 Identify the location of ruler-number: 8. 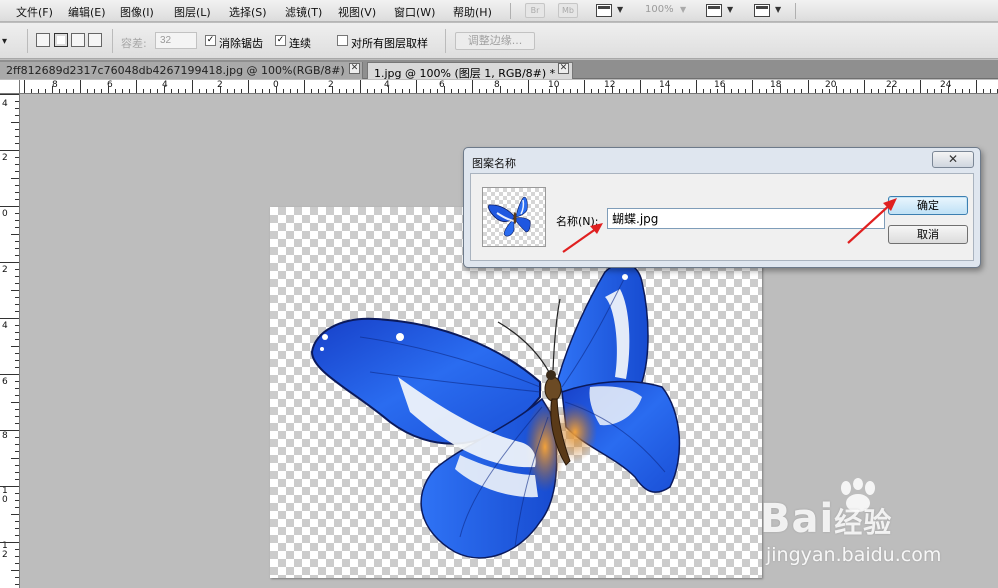
(497, 85).